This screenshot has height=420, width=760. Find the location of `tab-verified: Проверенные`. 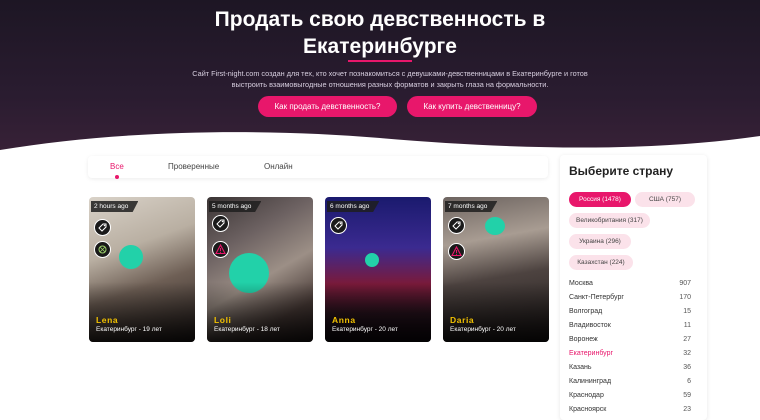

tab-verified: Проверенные is located at coordinates (193, 166).